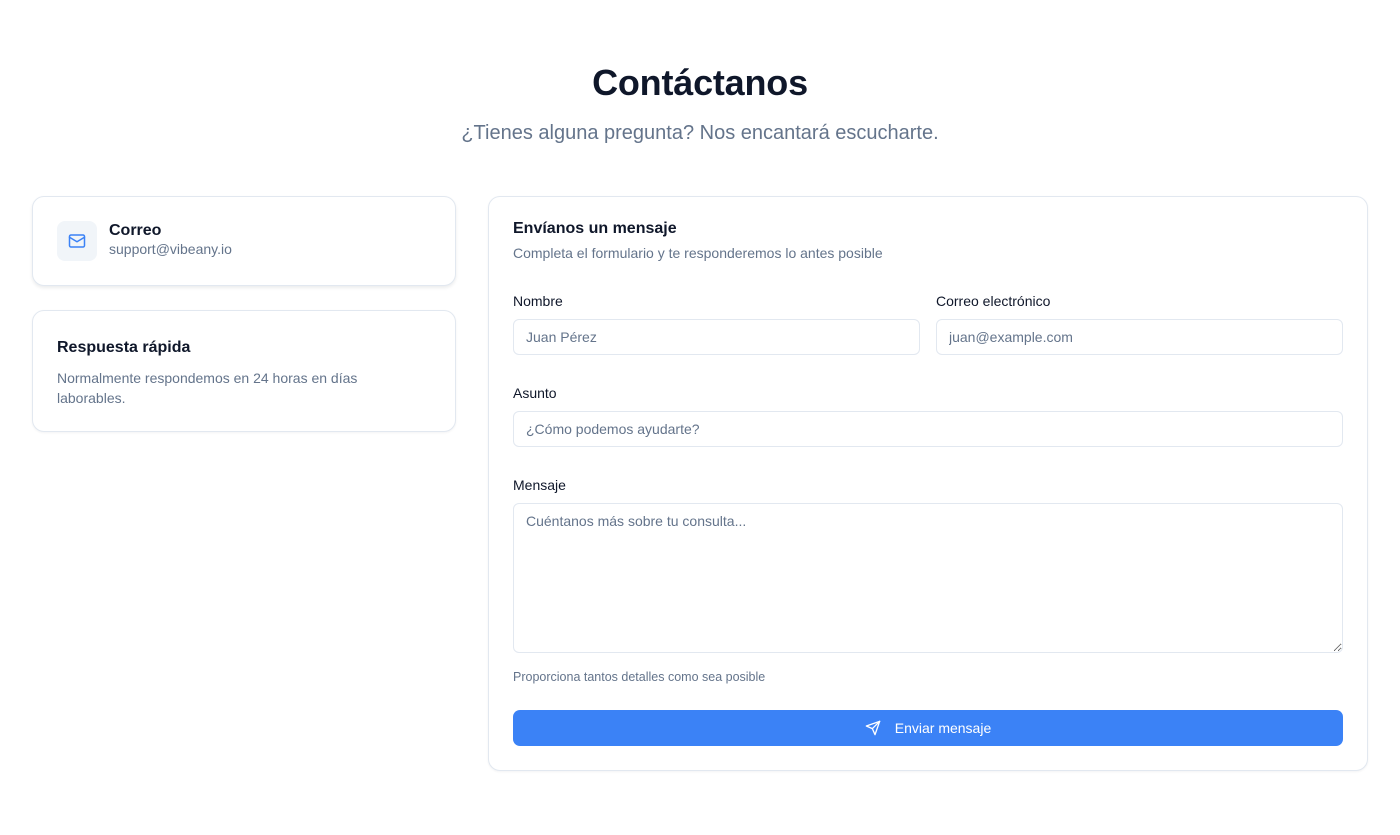 This screenshot has width=1400, height=835. What do you see at coordinates (943, 728) in the screenshot?
I see `send-button-label: Enviar mensaje` at bounding box center [943, 728].